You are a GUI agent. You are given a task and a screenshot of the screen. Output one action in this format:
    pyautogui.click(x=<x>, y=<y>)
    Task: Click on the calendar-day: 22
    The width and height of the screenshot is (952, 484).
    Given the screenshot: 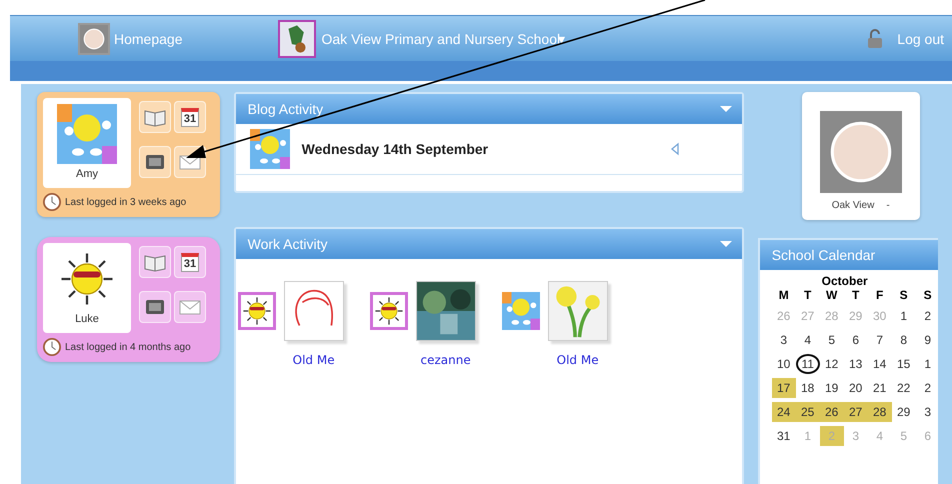 What is the action you would take?
    pyautogui.click(x=904, y=388)
    